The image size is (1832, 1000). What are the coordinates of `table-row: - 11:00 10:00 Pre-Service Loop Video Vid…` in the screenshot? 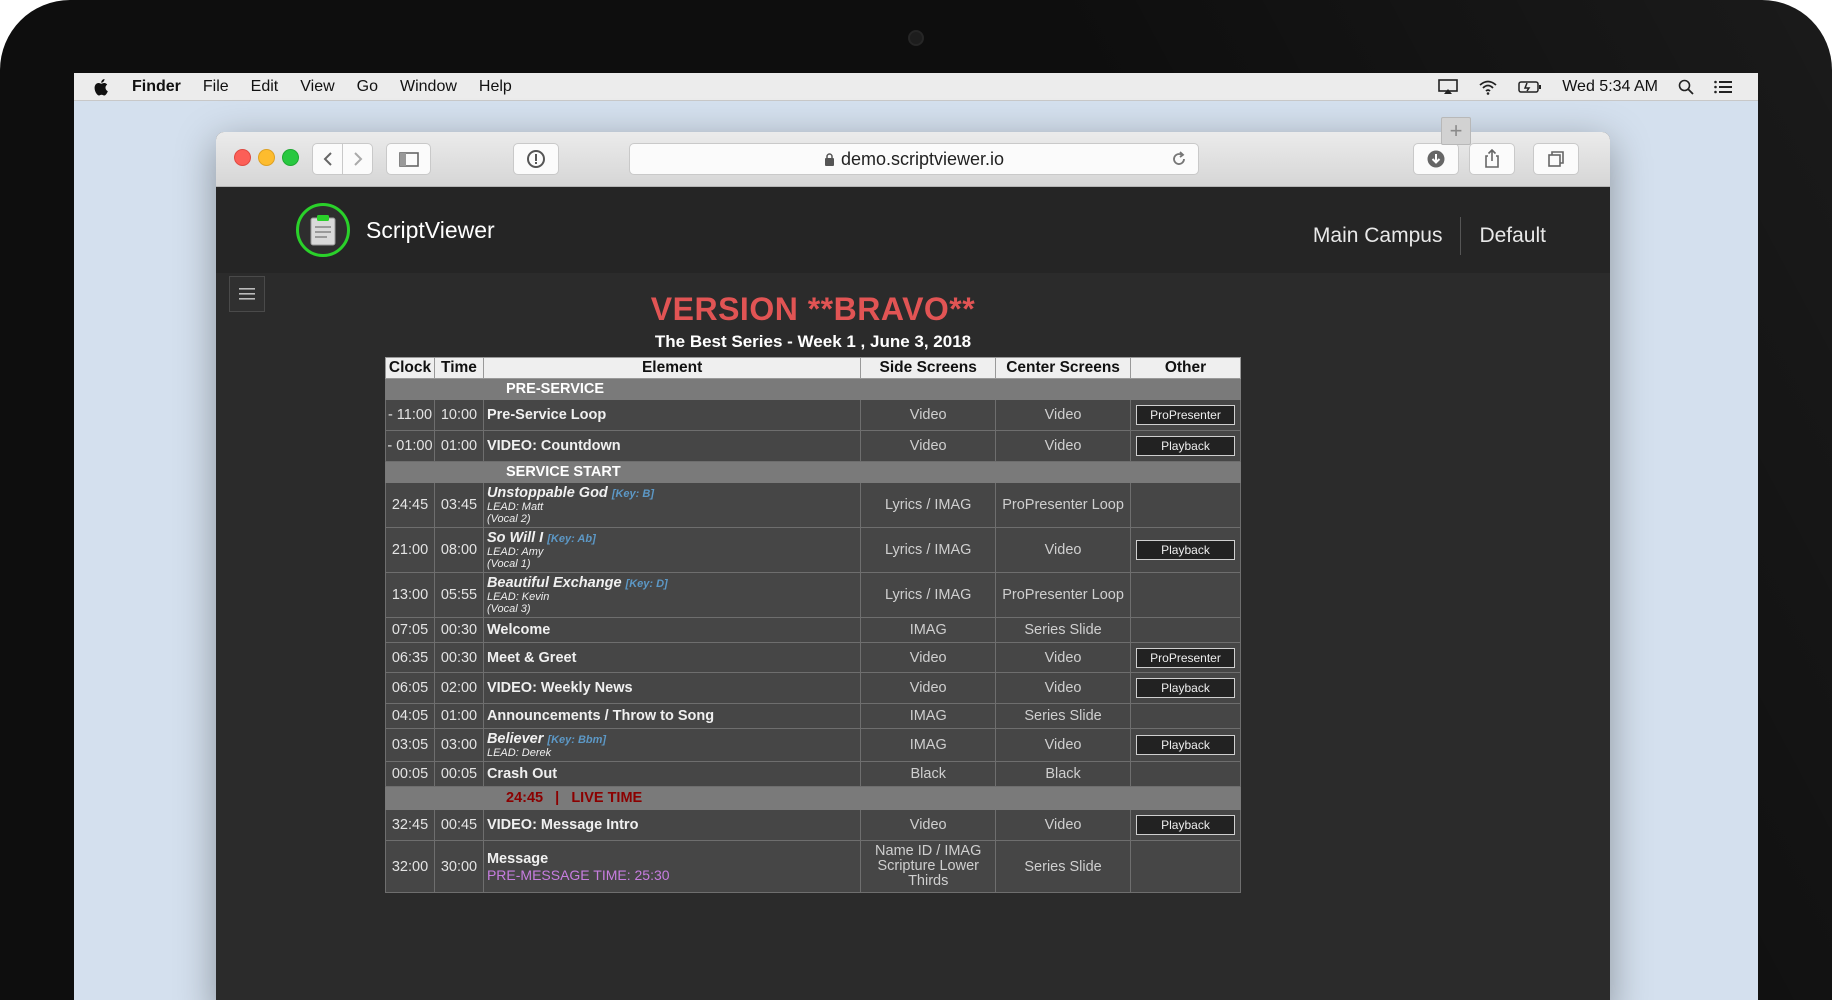 It's located at (813, 415).